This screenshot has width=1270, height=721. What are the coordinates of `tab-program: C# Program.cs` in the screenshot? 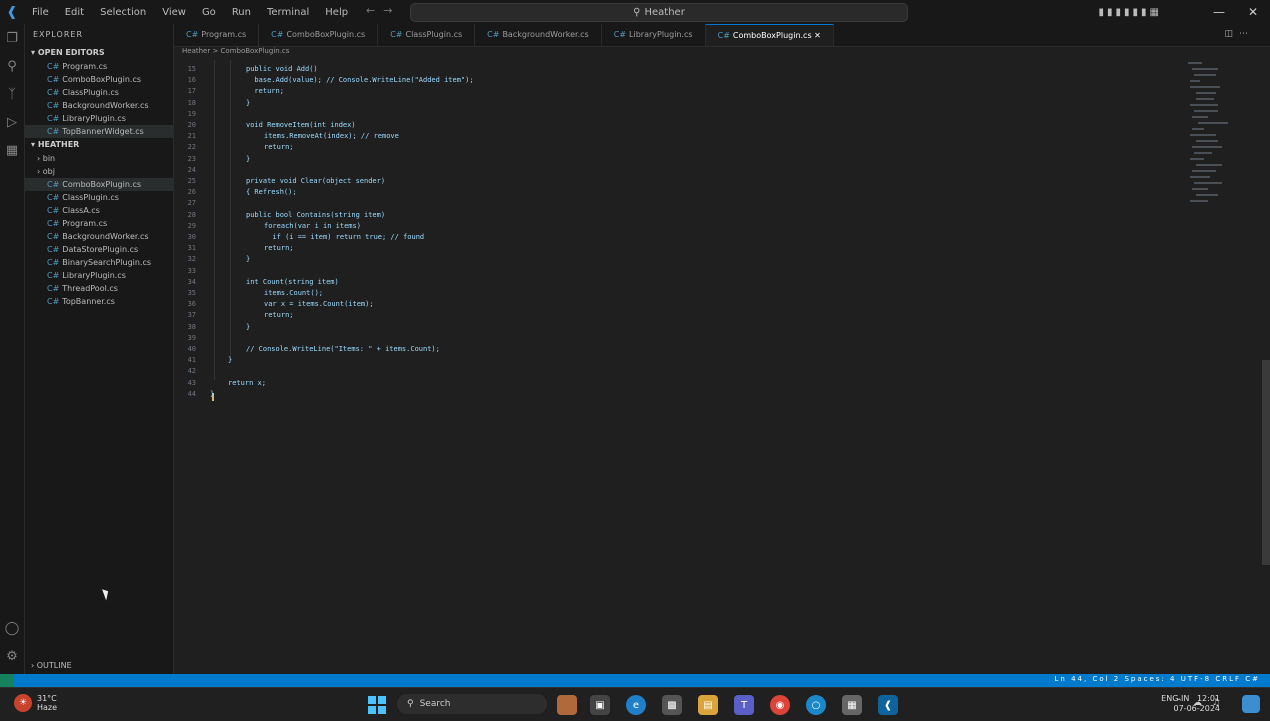 It's located at (217, 35).